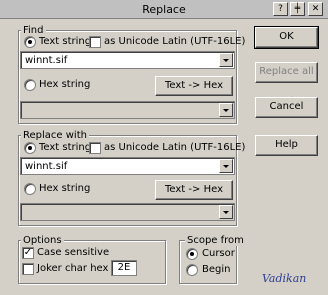 This screenshot has height=295, width=328. What do you see at coordinates (95, 148) in the screenshot?
I see `replace-unicode-checkbox` at bounding box center [95, 148].